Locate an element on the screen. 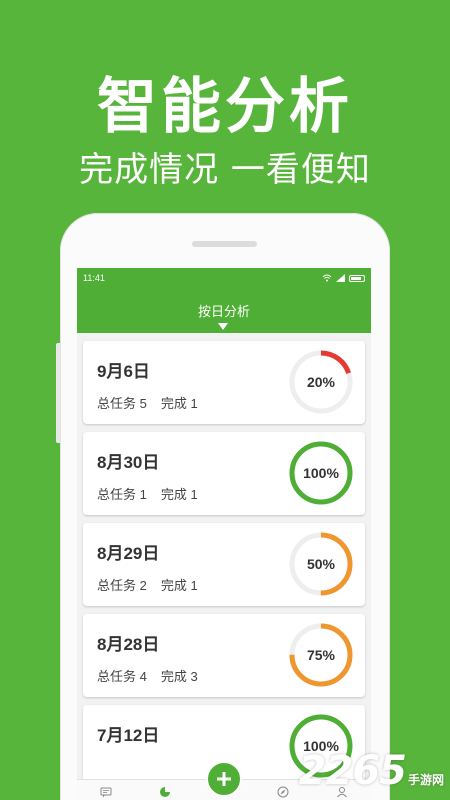 The image size is (450, 800). card-date: 8月28日 is located at coordinates (128, 644).